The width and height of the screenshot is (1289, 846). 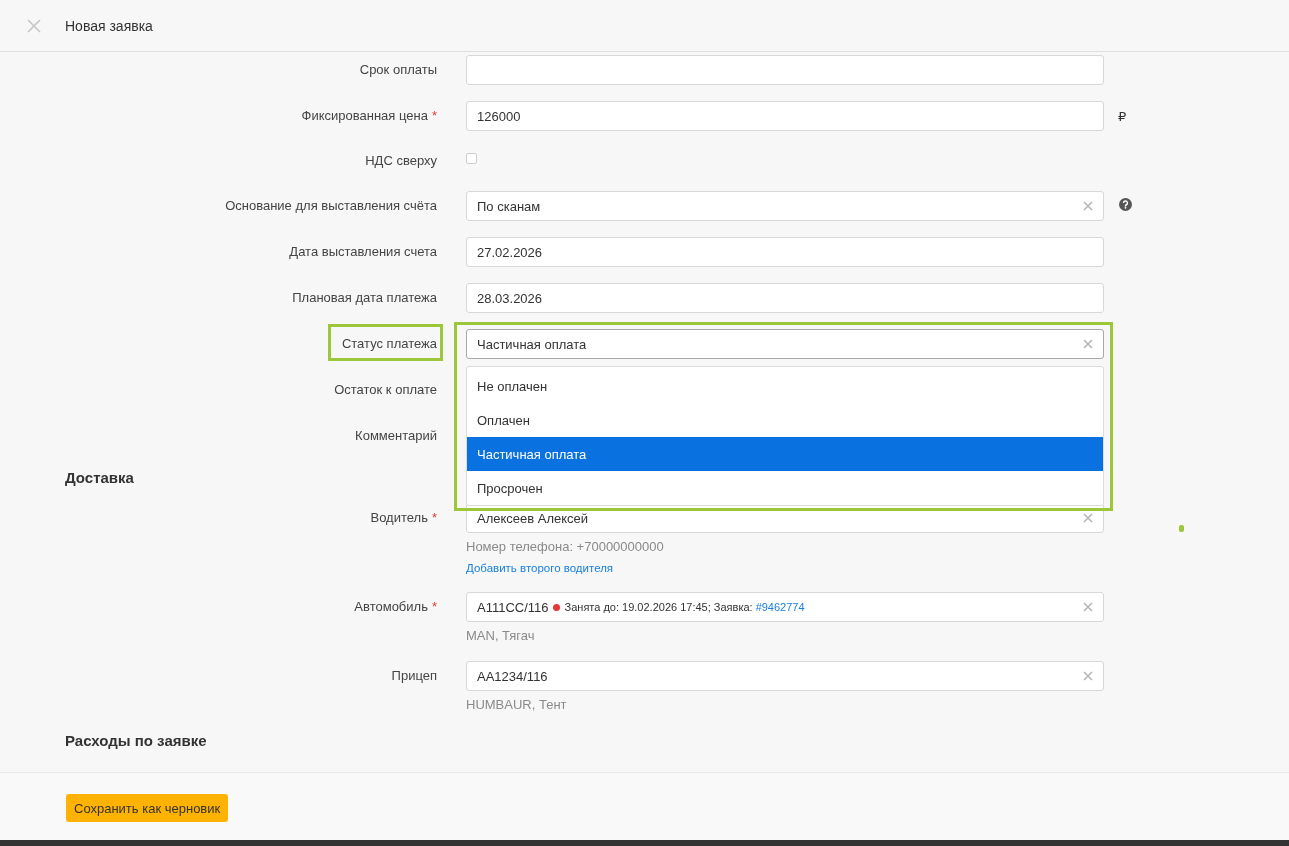 What do you see at coordinates (396, 436) in the screenshot?
I see `field-label: Комментарий` at bounding box center [396, 436].